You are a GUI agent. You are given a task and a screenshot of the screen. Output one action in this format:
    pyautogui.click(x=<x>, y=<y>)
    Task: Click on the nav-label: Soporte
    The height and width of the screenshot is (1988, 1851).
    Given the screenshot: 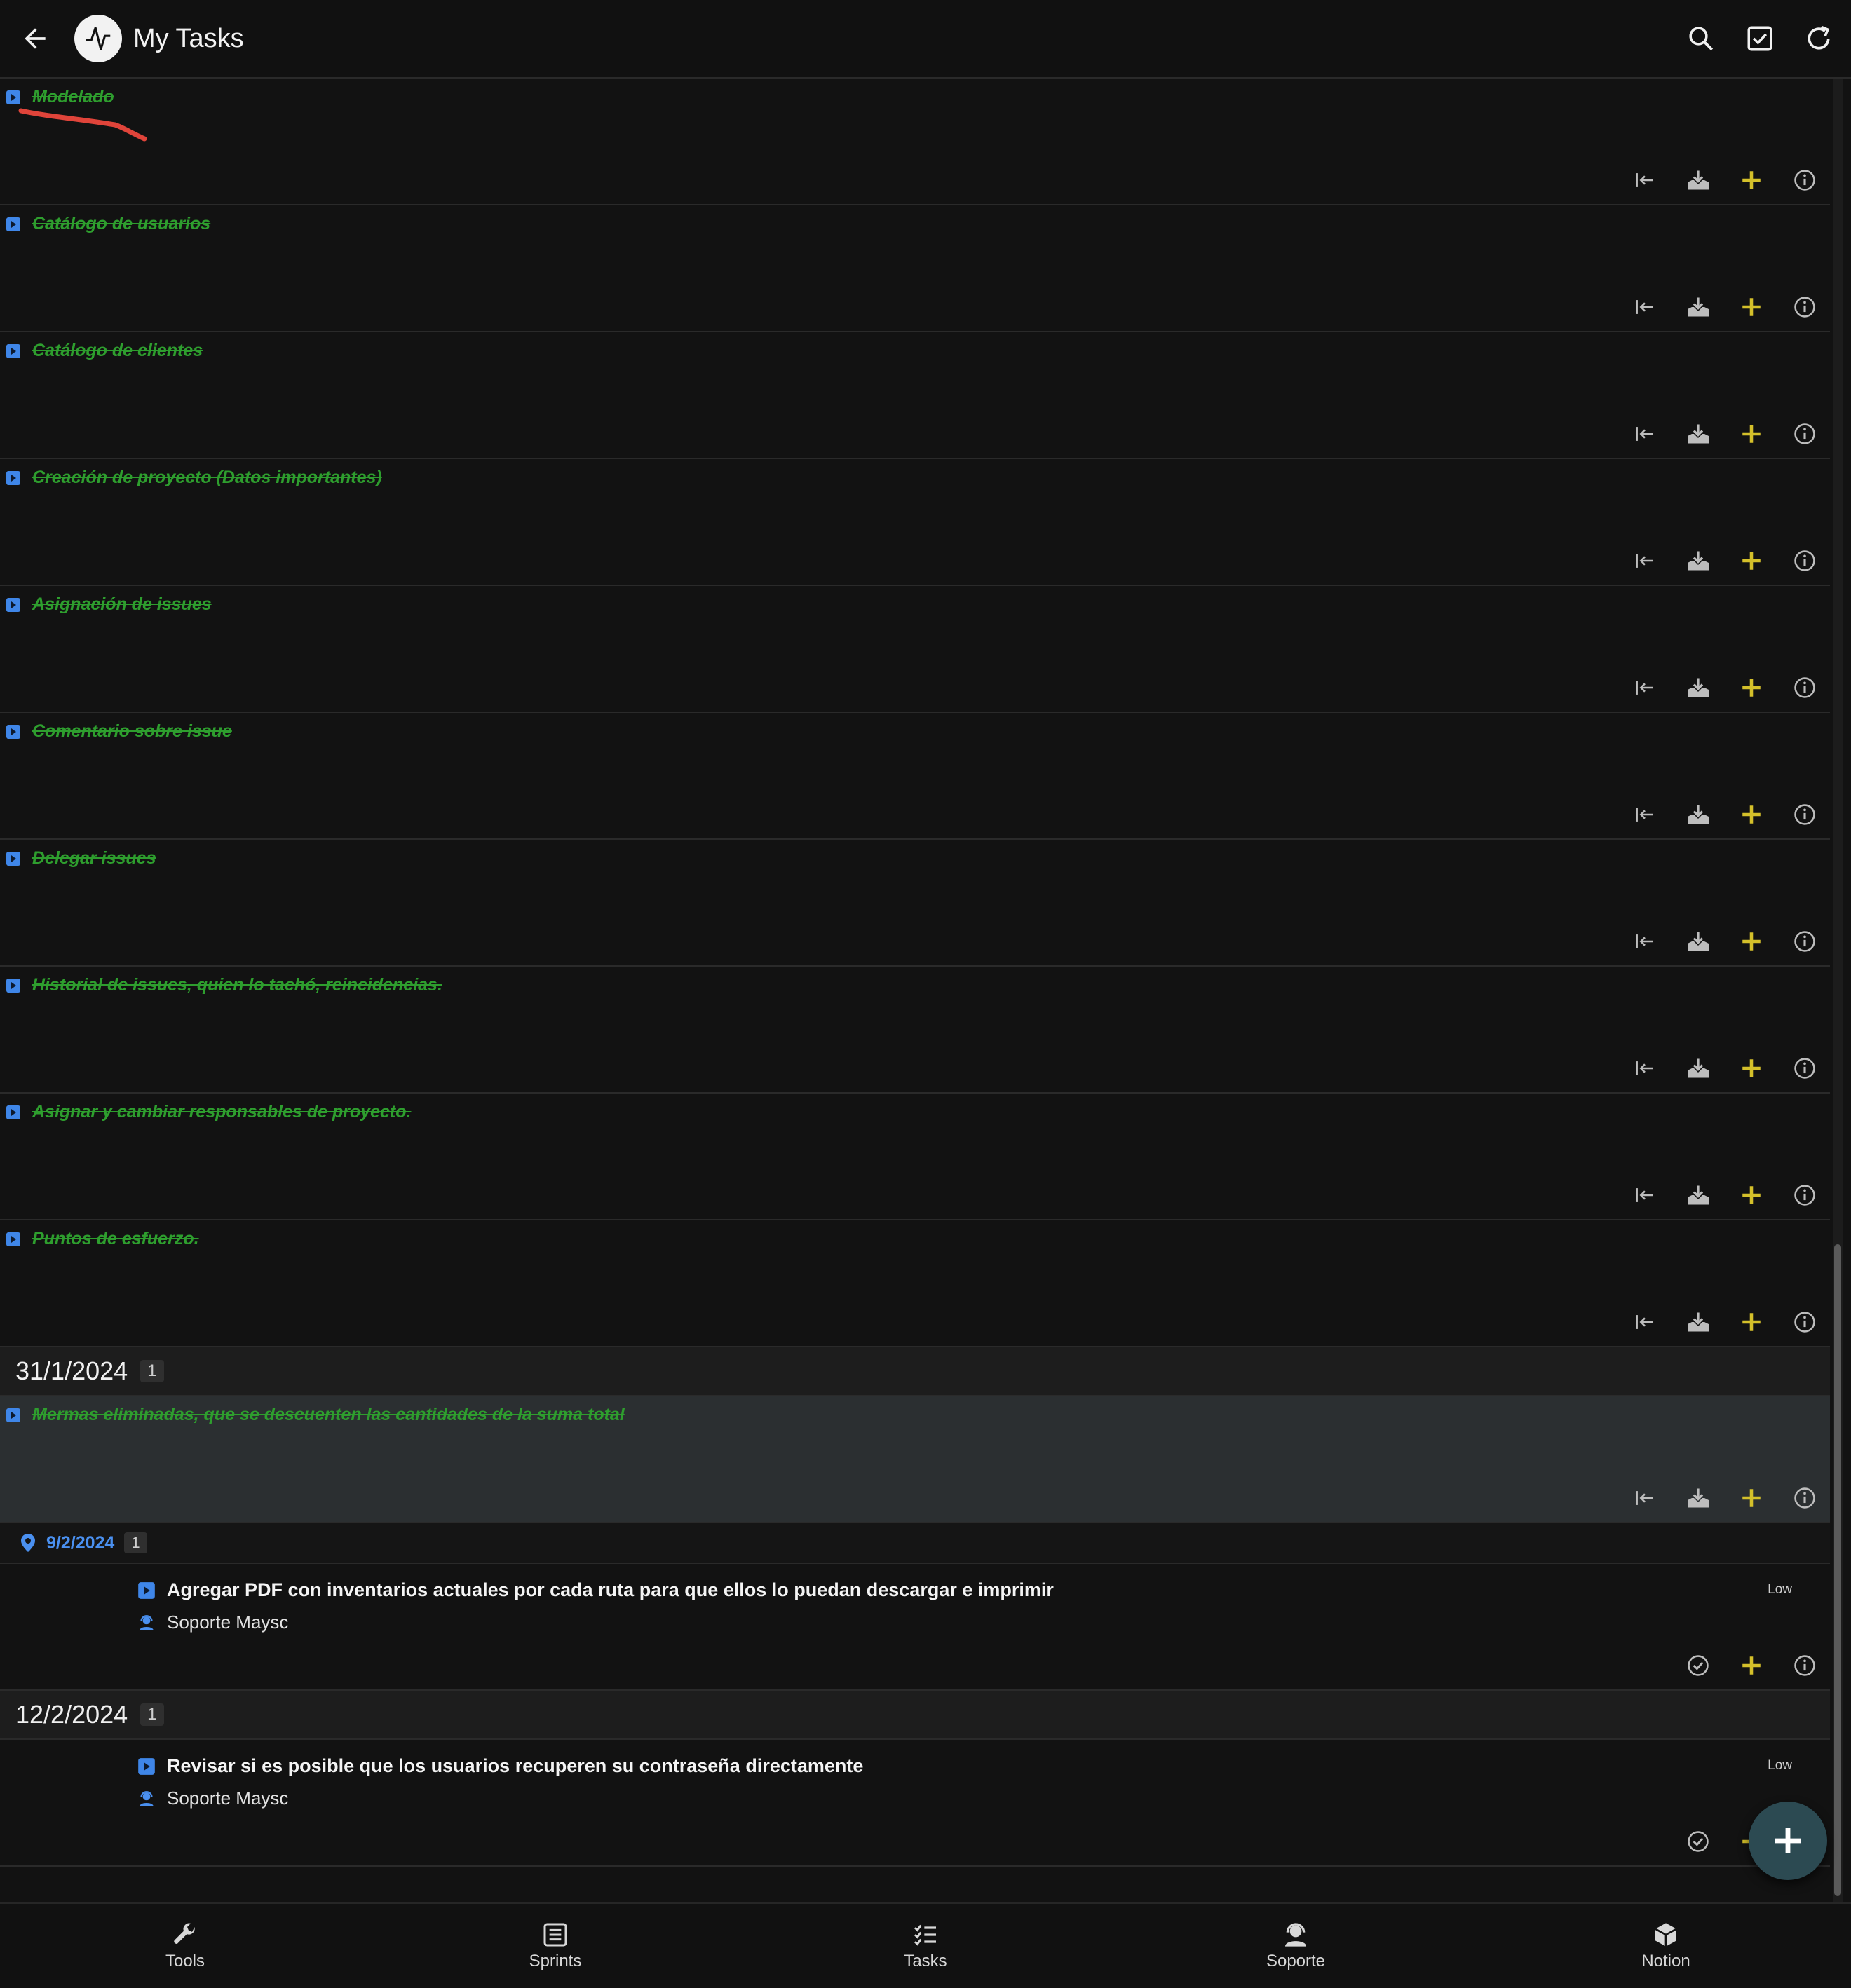 What is the action you would take?
    pyautogui.click(x=1296, y=1961)
    